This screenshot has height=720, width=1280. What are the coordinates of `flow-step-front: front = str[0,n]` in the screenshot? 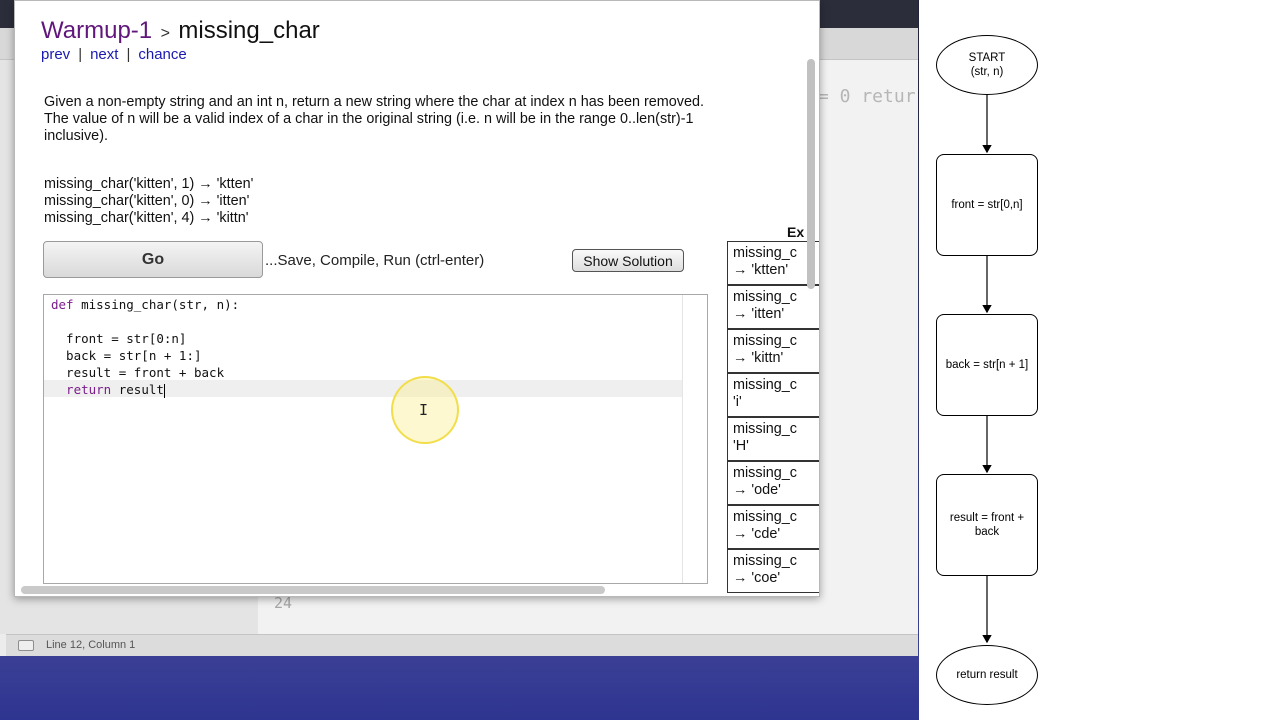 It's located at (987, 205).